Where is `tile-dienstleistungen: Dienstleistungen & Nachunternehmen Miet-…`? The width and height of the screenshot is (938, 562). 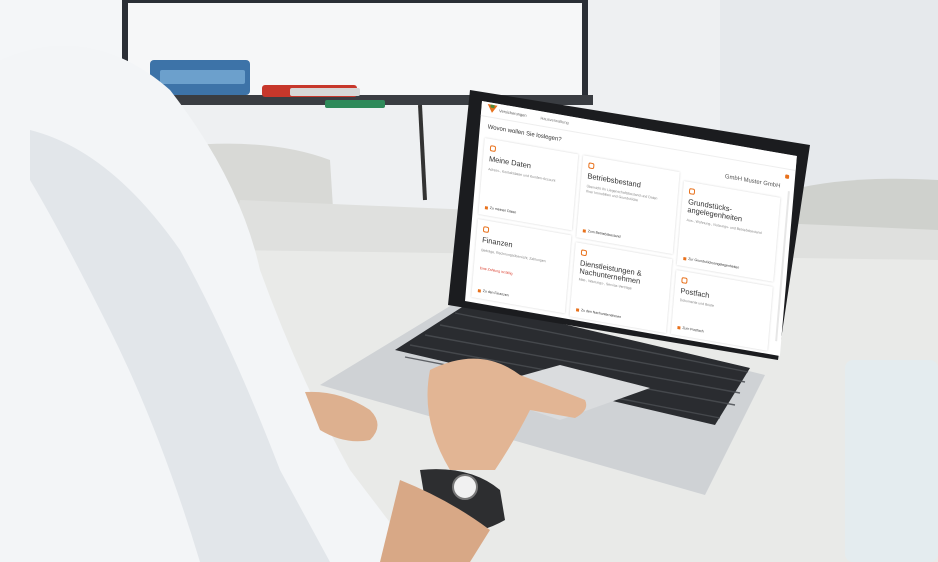 tile-dienstleistungen: Dienstleistungen & Nachunternehmen Miet-… is located at coordinates (621, 288).